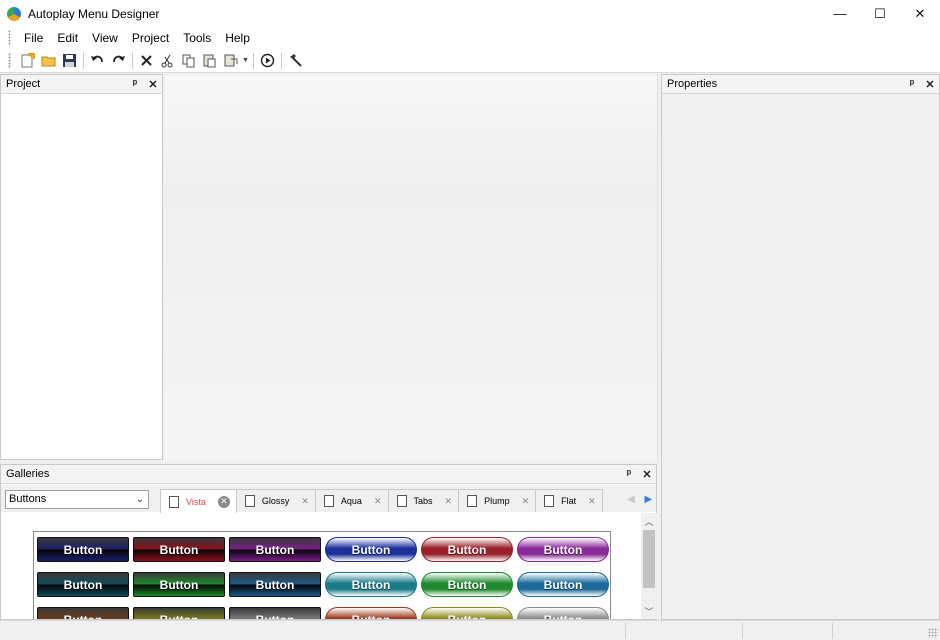 The image size is (940, 640). What do you see at coordinates (94, 13) in the screenshot?
I see `window-title: Autoplay Menu Designer` at bounding box center [94, 13].